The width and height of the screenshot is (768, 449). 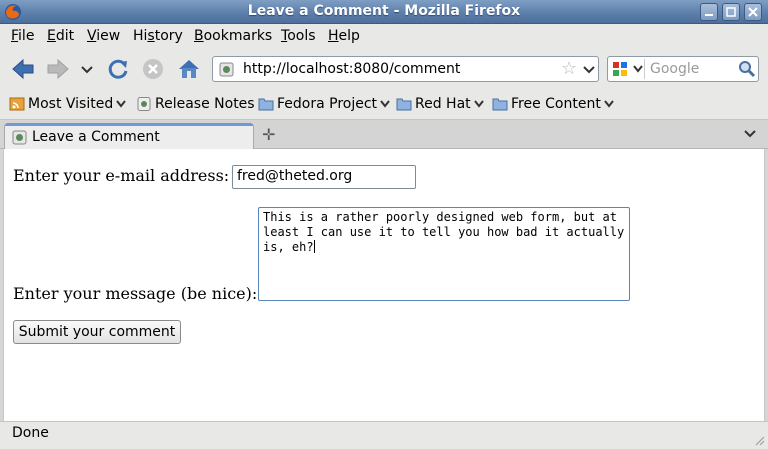 I want to click on tab-list-dropdown-icon, so click(x=750, y=134).